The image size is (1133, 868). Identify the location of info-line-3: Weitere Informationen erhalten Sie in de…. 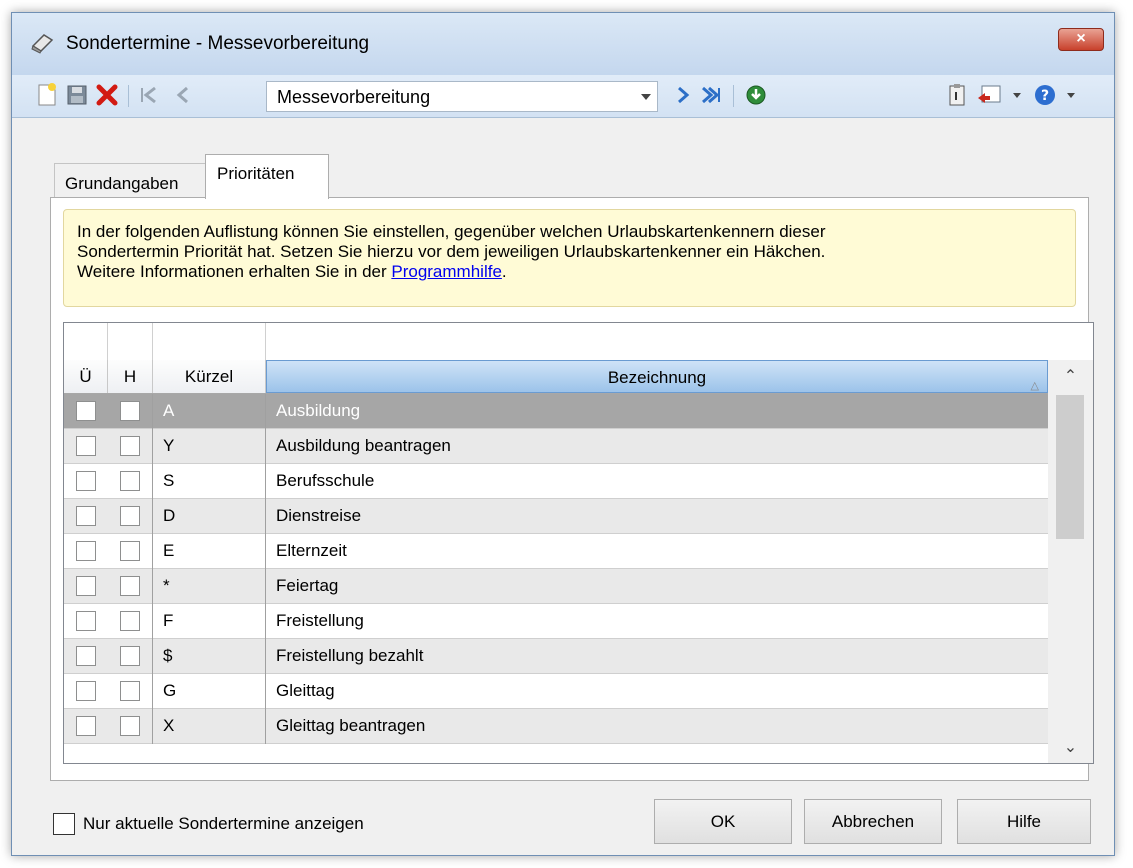
(576, 272).